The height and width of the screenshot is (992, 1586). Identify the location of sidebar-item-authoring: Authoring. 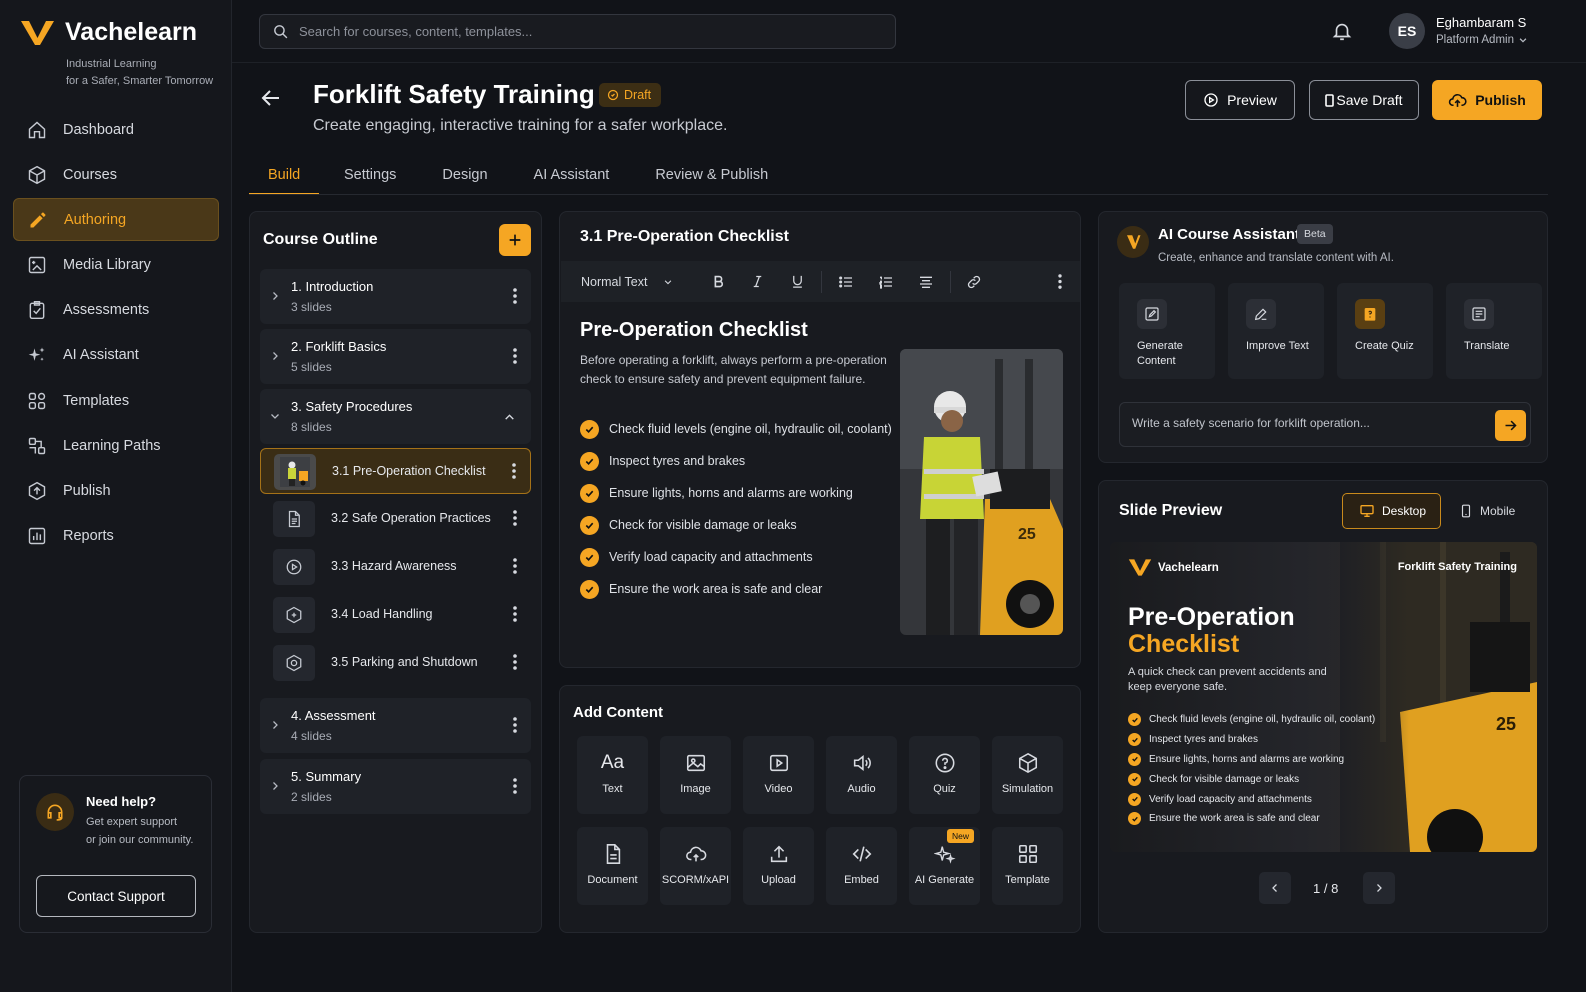
(116, 220).